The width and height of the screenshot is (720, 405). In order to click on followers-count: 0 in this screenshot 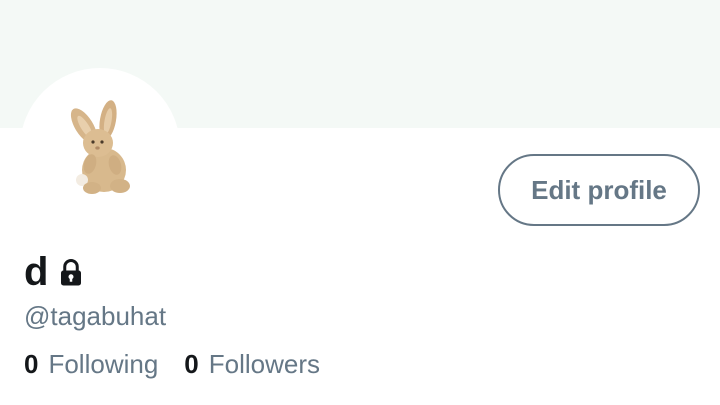, I will do `click(191, 364)`.